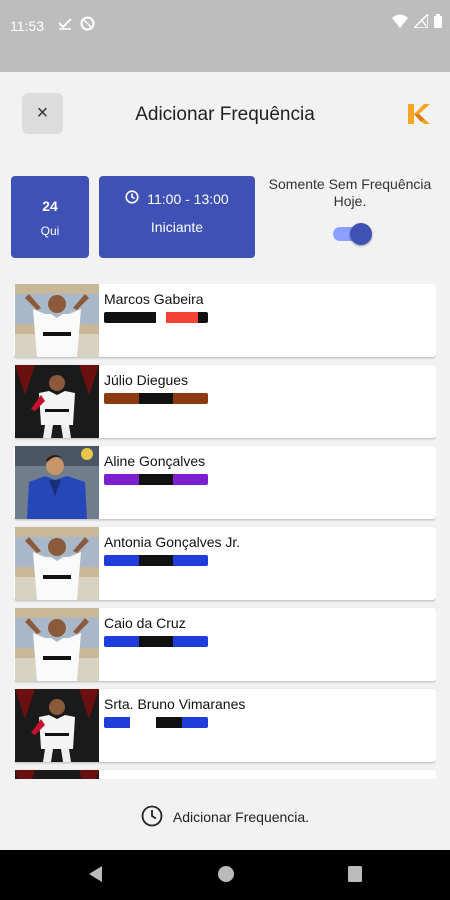 This screenshot has height=900, width=450. Describe the element at coordinates (177, 227) in the screenshot. I see `class-level: Iniciante` at that location.